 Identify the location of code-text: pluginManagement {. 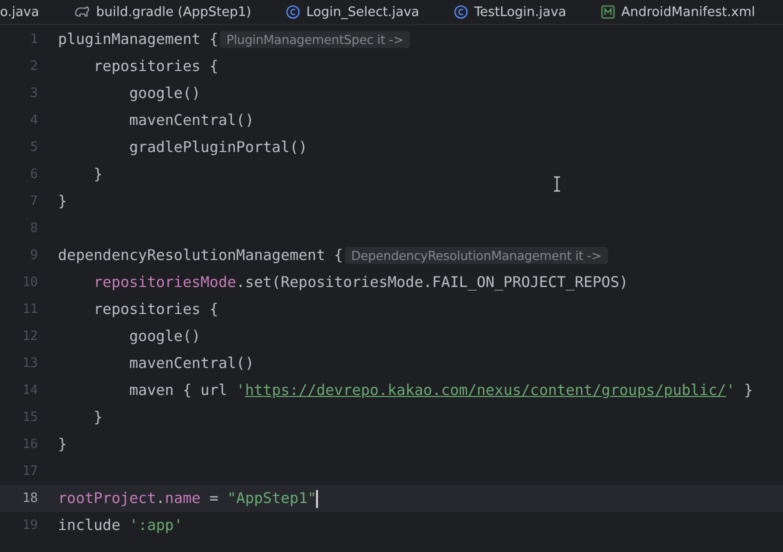
(138, 39).